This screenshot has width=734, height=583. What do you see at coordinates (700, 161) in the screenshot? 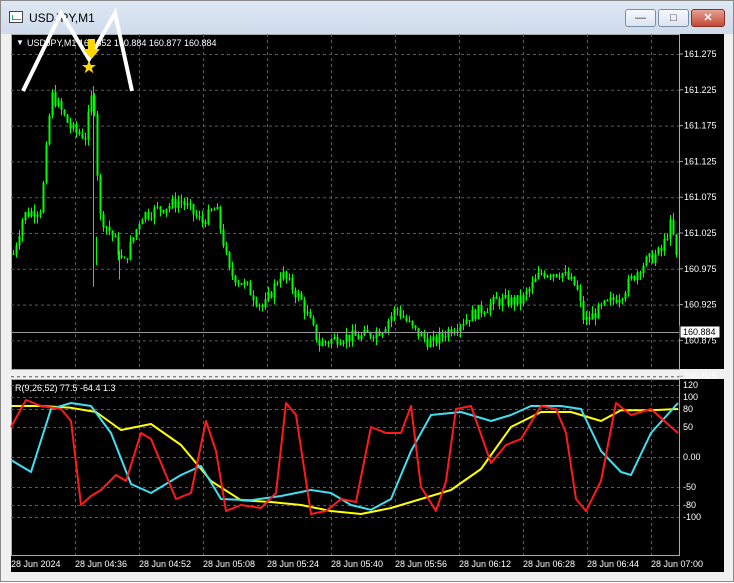
I see `price-tick-label: 161.125` at bounding box center [700, 161].